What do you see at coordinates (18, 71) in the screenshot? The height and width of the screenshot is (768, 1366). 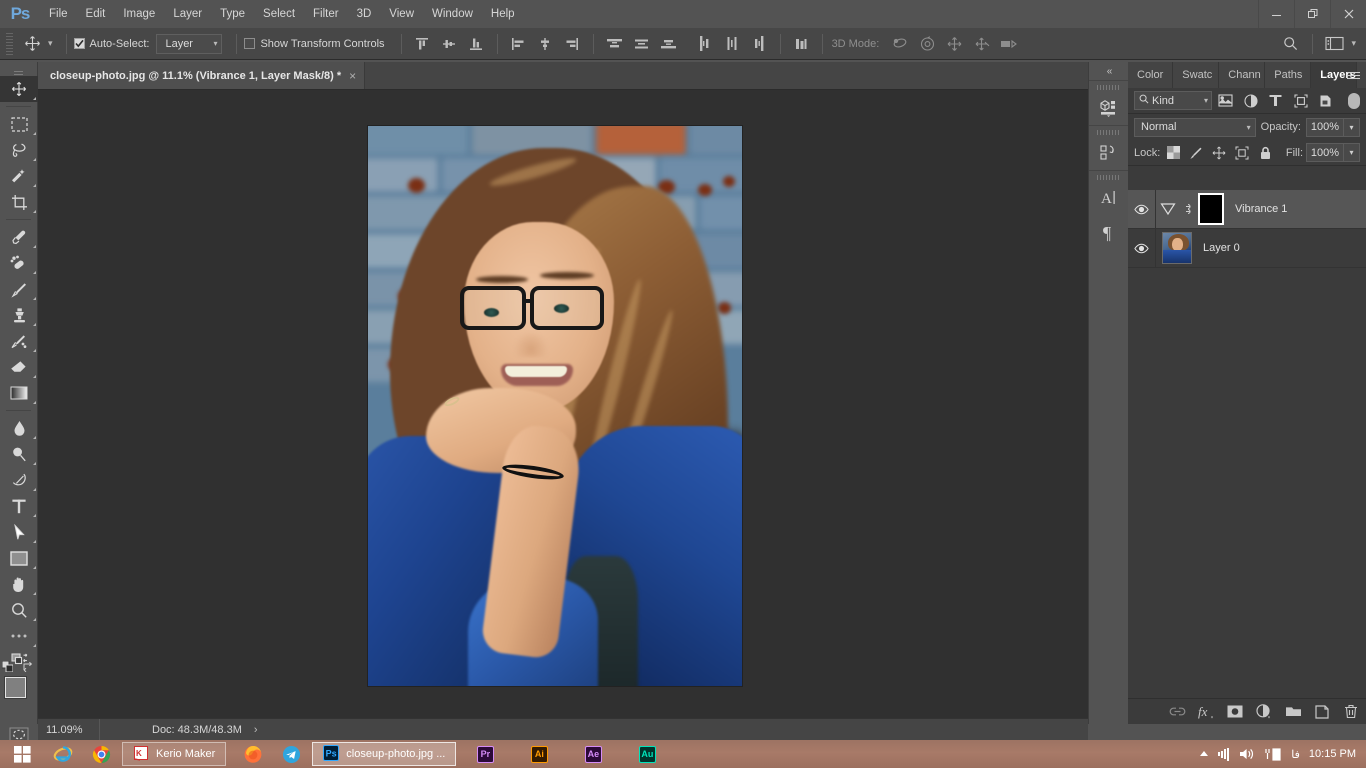 I see `tools-panel-grip` at bounding box center [18, 71].